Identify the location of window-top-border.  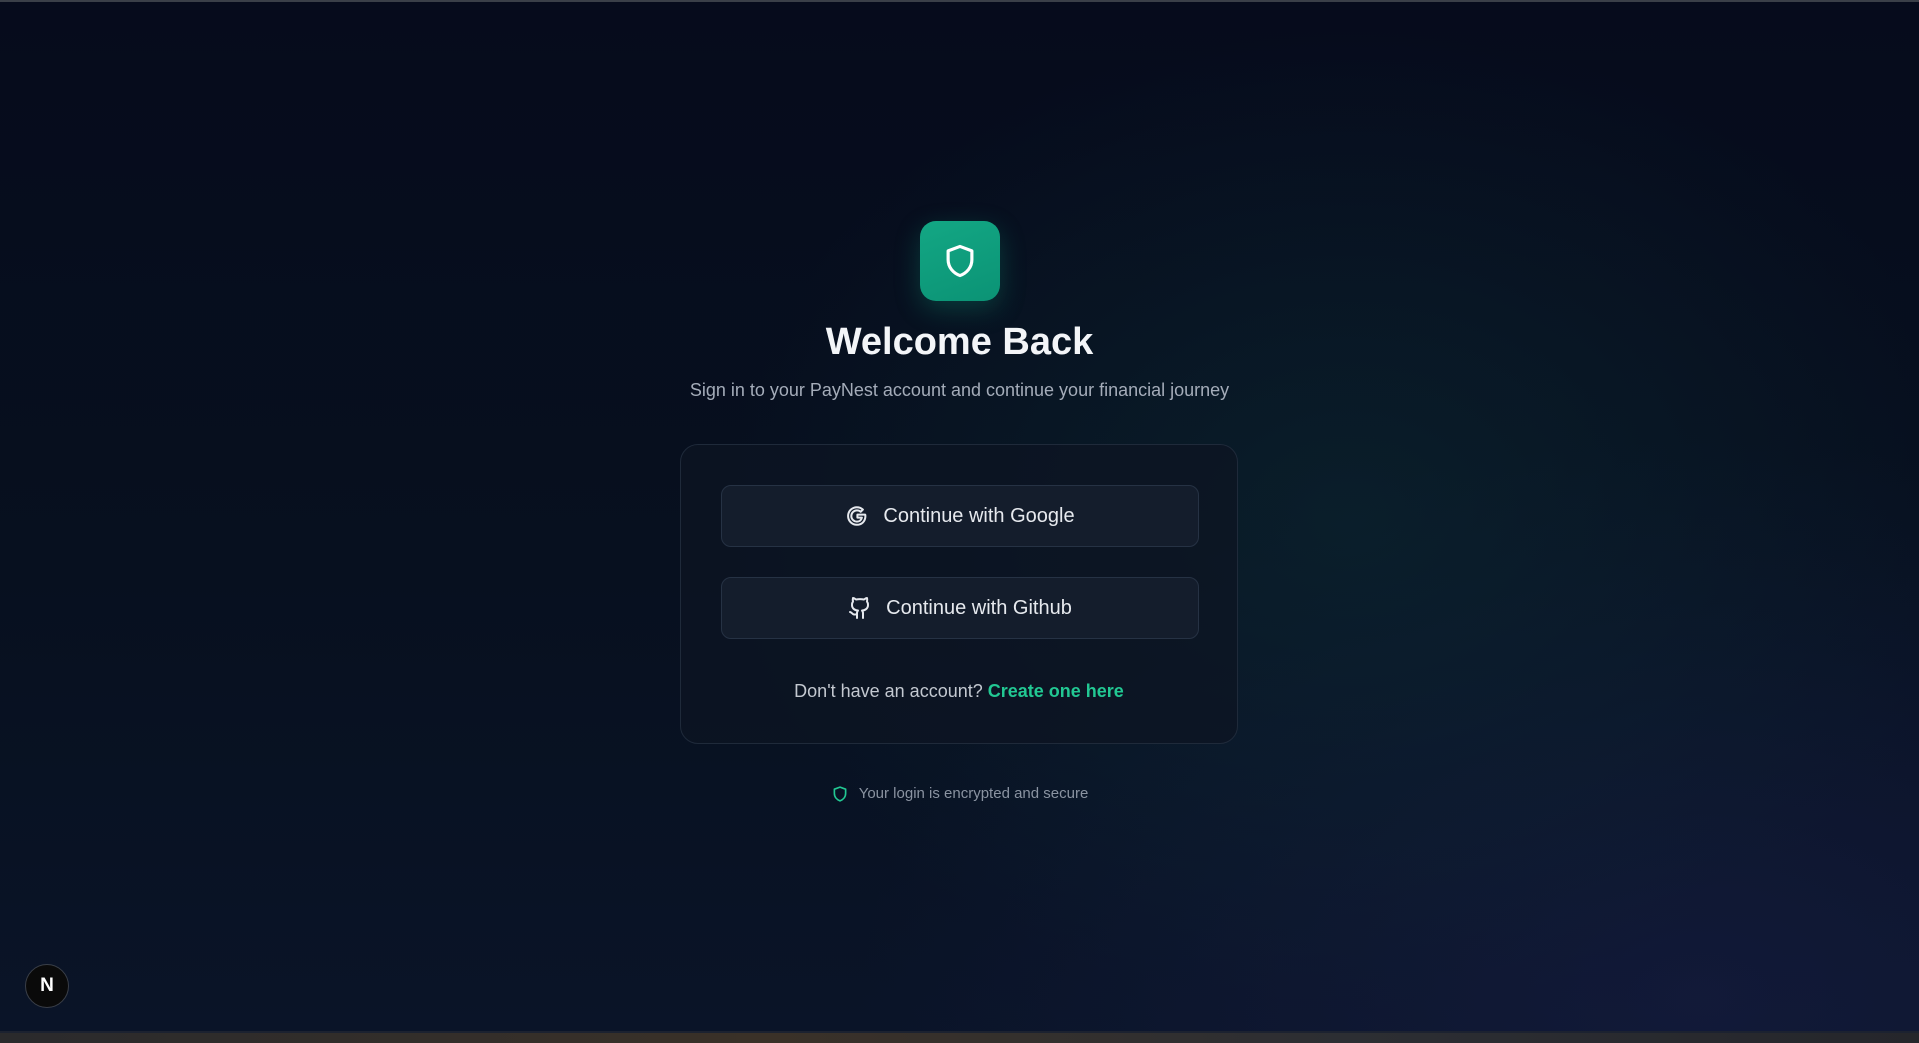
(959, 1).